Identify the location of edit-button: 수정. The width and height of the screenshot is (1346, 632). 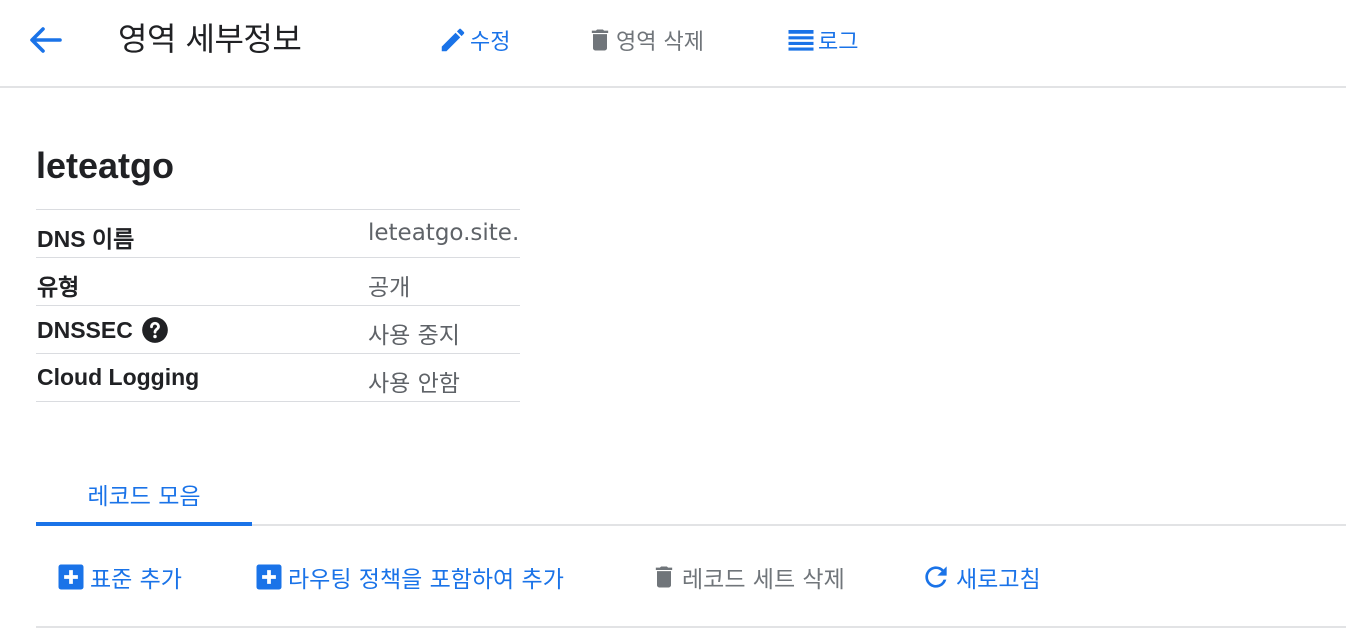
(474, 40).